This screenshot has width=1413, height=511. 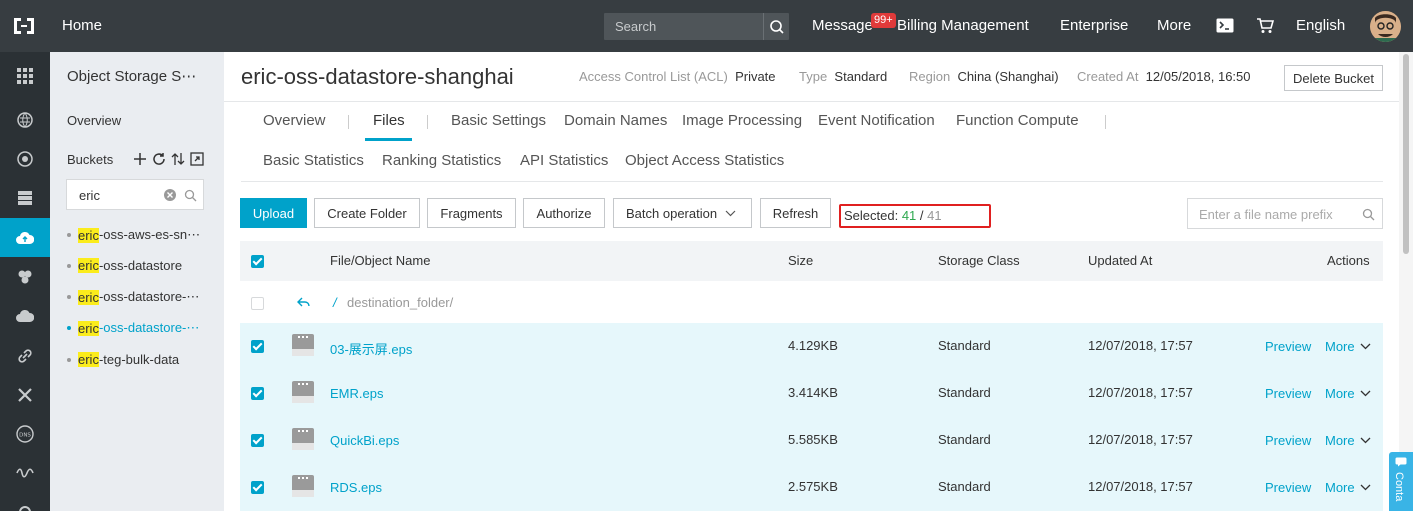 What do you see at coordinates (1174, 25) in the screenshot?
I see `more-link: More` at bounding box center [1174, 25].